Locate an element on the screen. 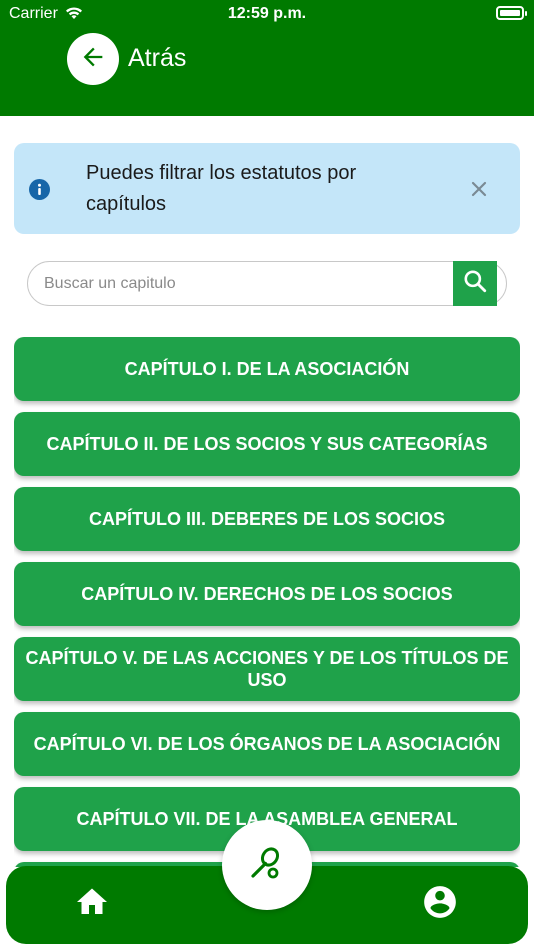 This screenshot has height=950, width=534. info-icon is located at coordinates (39, 189).